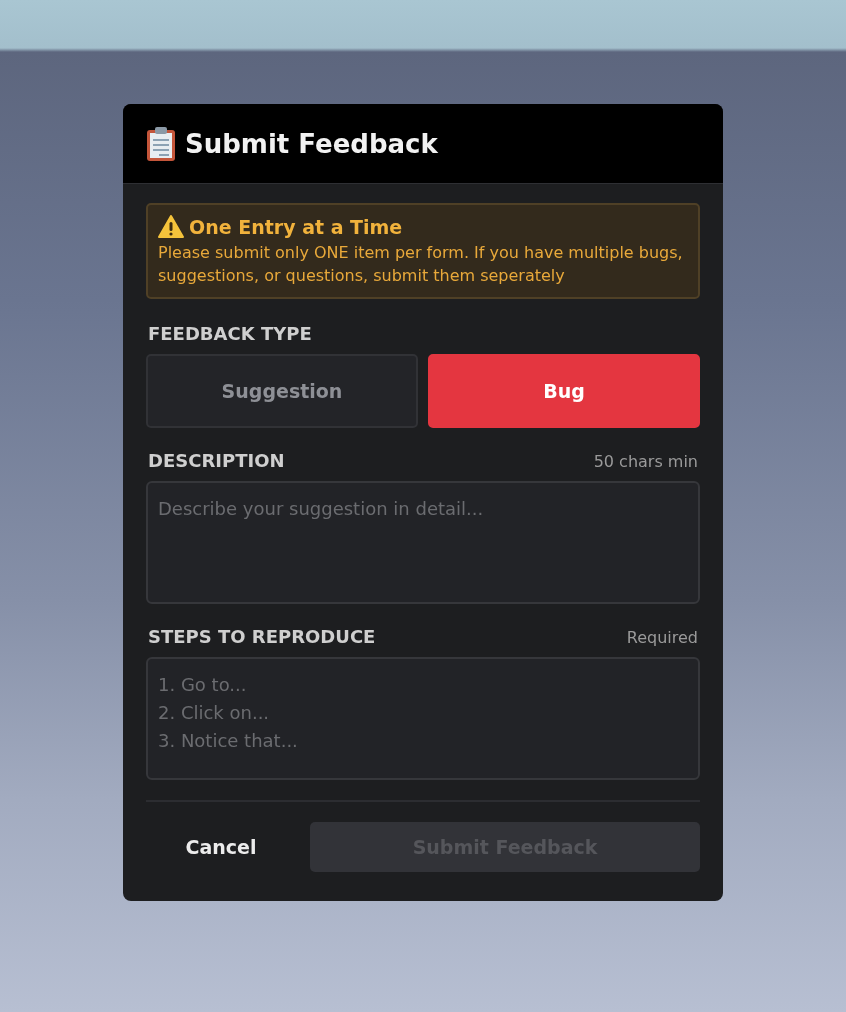 The height and width of the screenshot is (1012, 846). What do you see at coordinates (311, 143) in the screenshot?
I see `dialog-title: Submit Feedback` at bounding box center [311, 143].